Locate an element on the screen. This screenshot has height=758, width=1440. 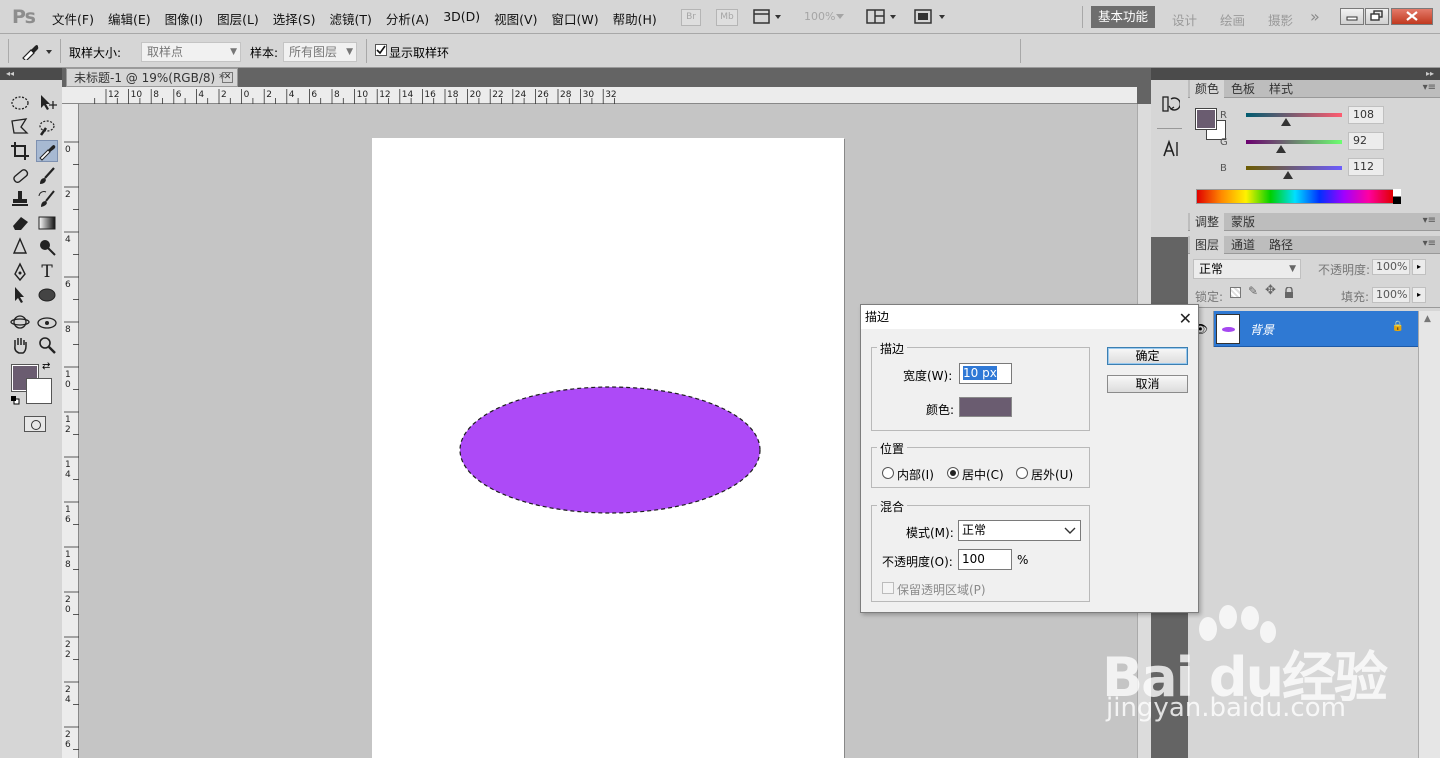
gradient-tool-icon is located at coordinates (47, 223).